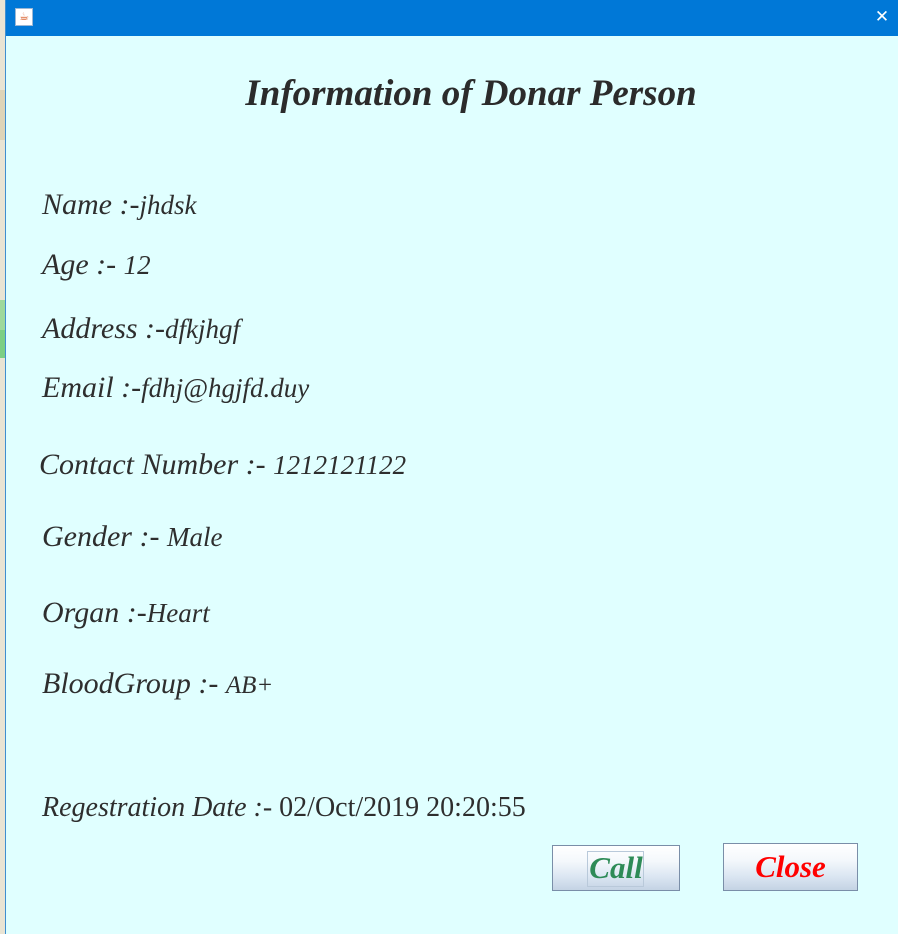 This screenshot has height=934, width=898. Describe the element at coordinates (94, 612) in the screenshot. I see `organ-label: Organ :-` at that location.